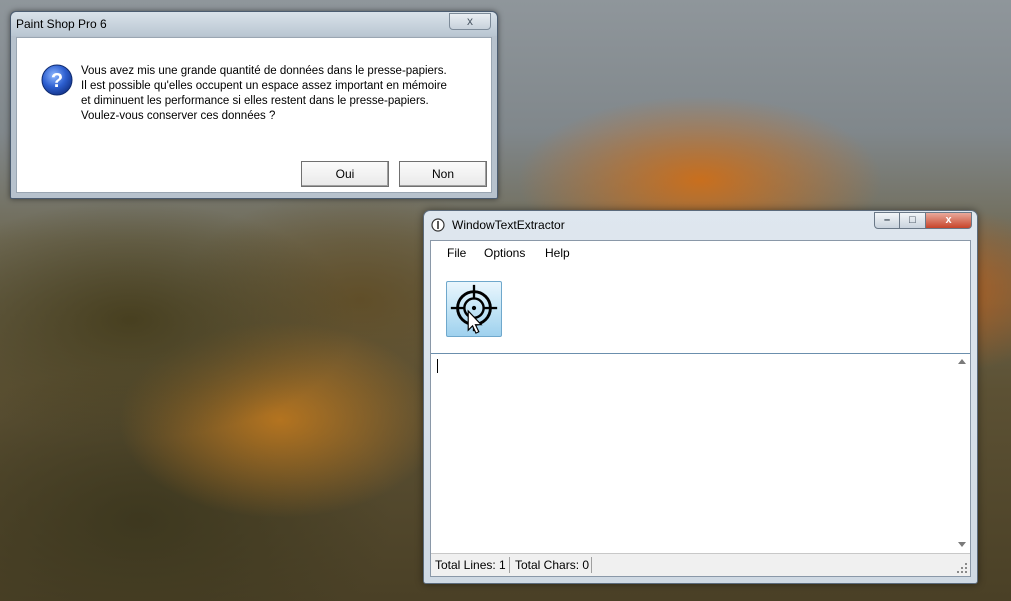 The image size is (1011, 601). I want to click on window-title: WindowTextExtractor, so click(508, 225).